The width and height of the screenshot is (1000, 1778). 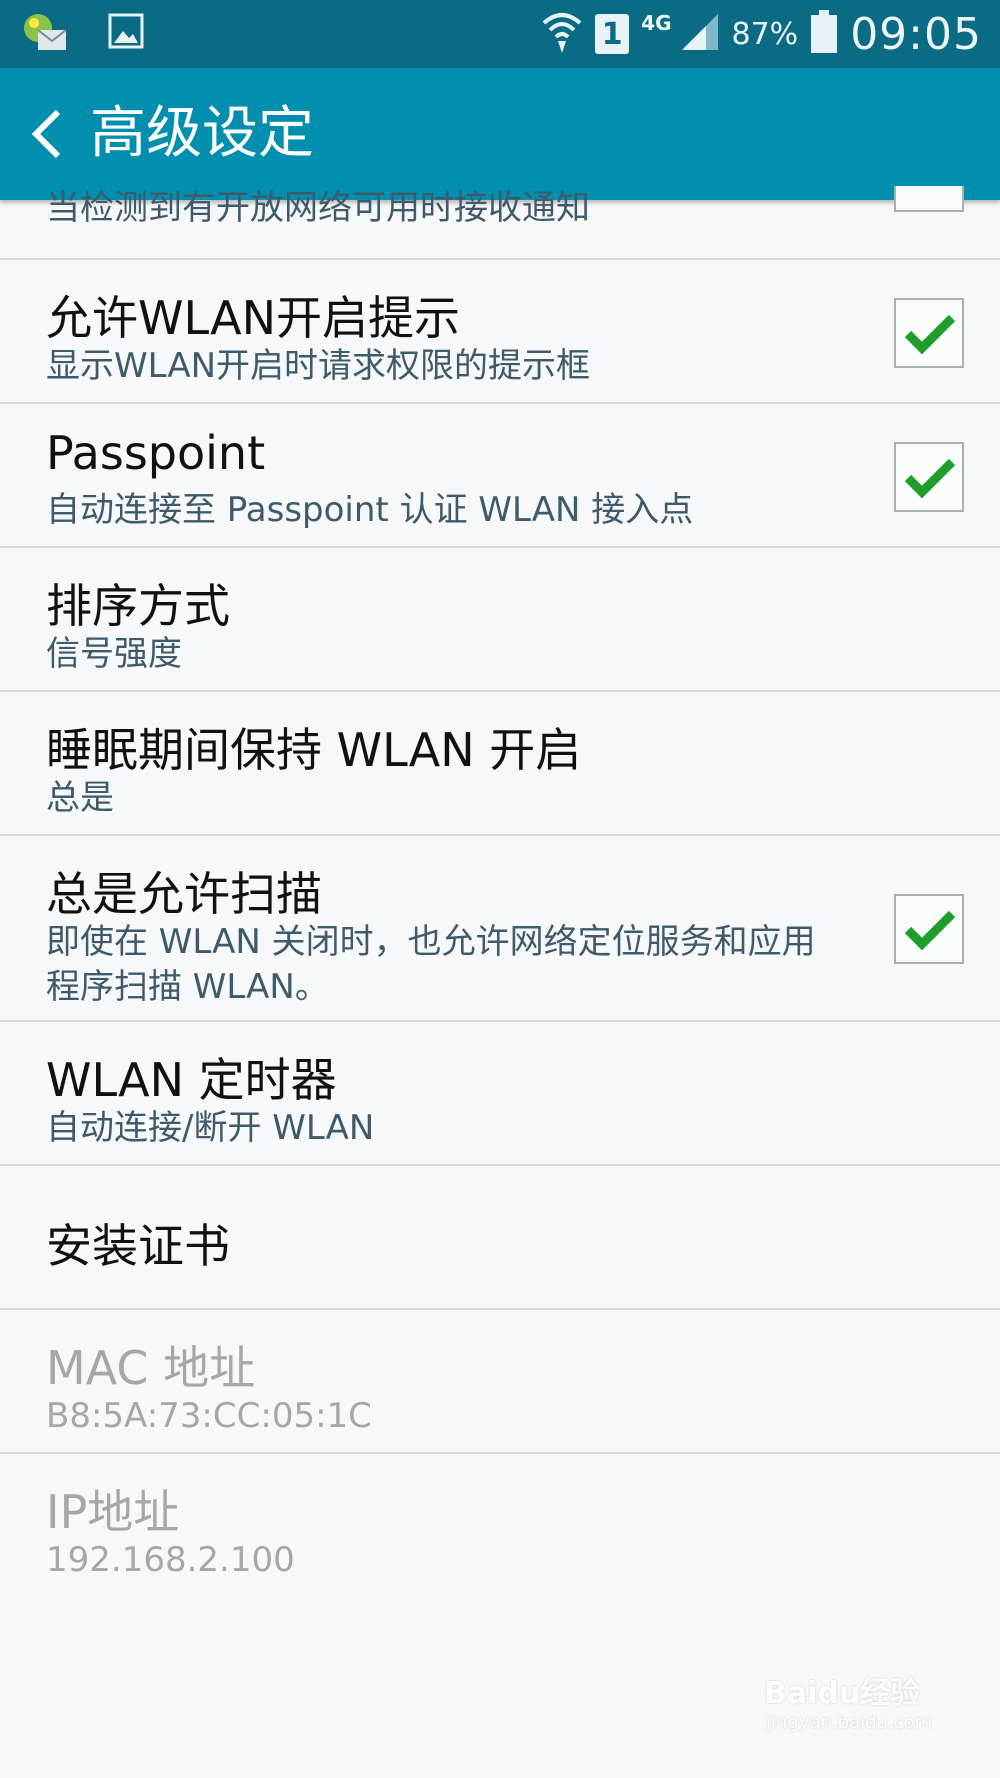 What do you see at coordinates (500, 1382) in the screenshot?
I see `list-item-mac-address: MAC 地址 B8:5A:73:CC:05:1C` at bounding box center [500, 1382].